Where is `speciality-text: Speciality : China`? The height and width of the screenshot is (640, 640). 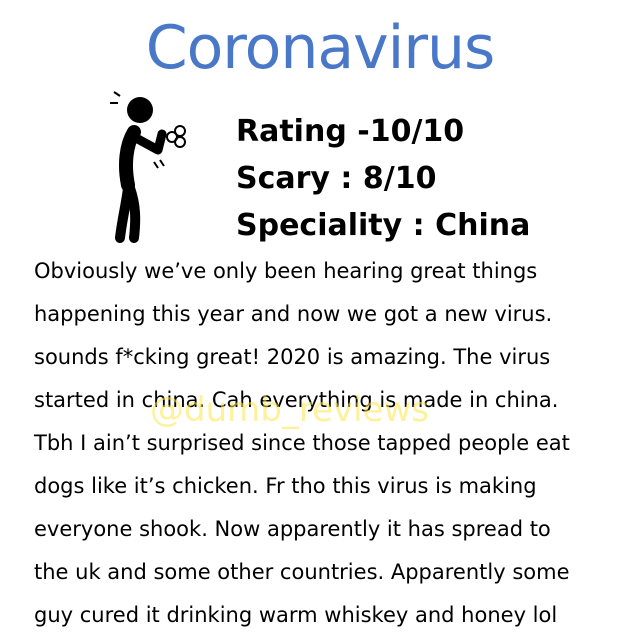 speciality-text: Speciality : China is located at coordinates (383, 225).